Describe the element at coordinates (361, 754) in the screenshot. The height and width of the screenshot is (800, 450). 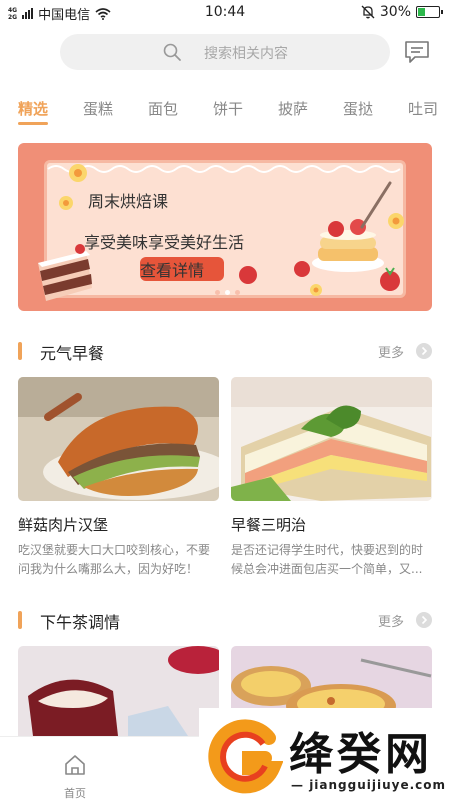
I see `watermark-text: 绛癸网` at that location.